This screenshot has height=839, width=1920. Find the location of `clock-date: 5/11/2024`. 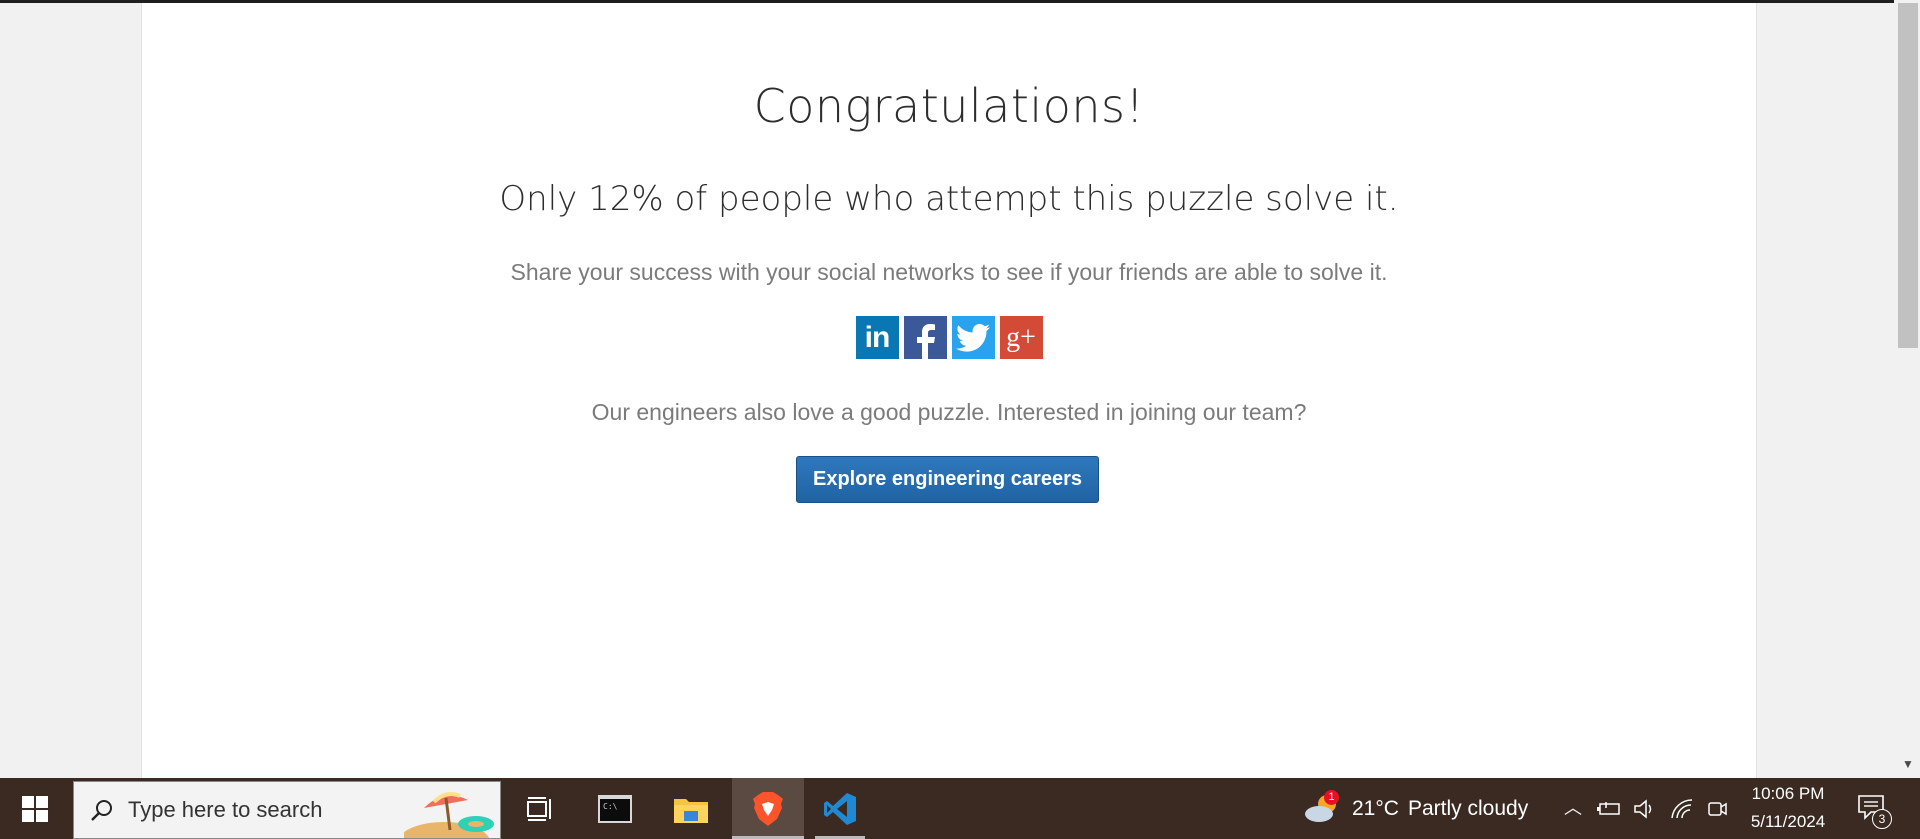

clock-date: 5/11/2024 is located at coordinates (1788, 821).